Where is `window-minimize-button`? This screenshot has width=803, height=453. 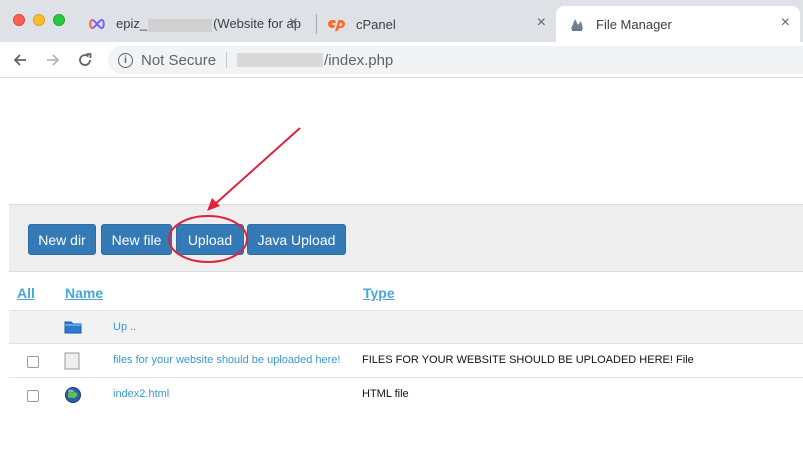 window-minimize-button is located at coordinates (39, 20).